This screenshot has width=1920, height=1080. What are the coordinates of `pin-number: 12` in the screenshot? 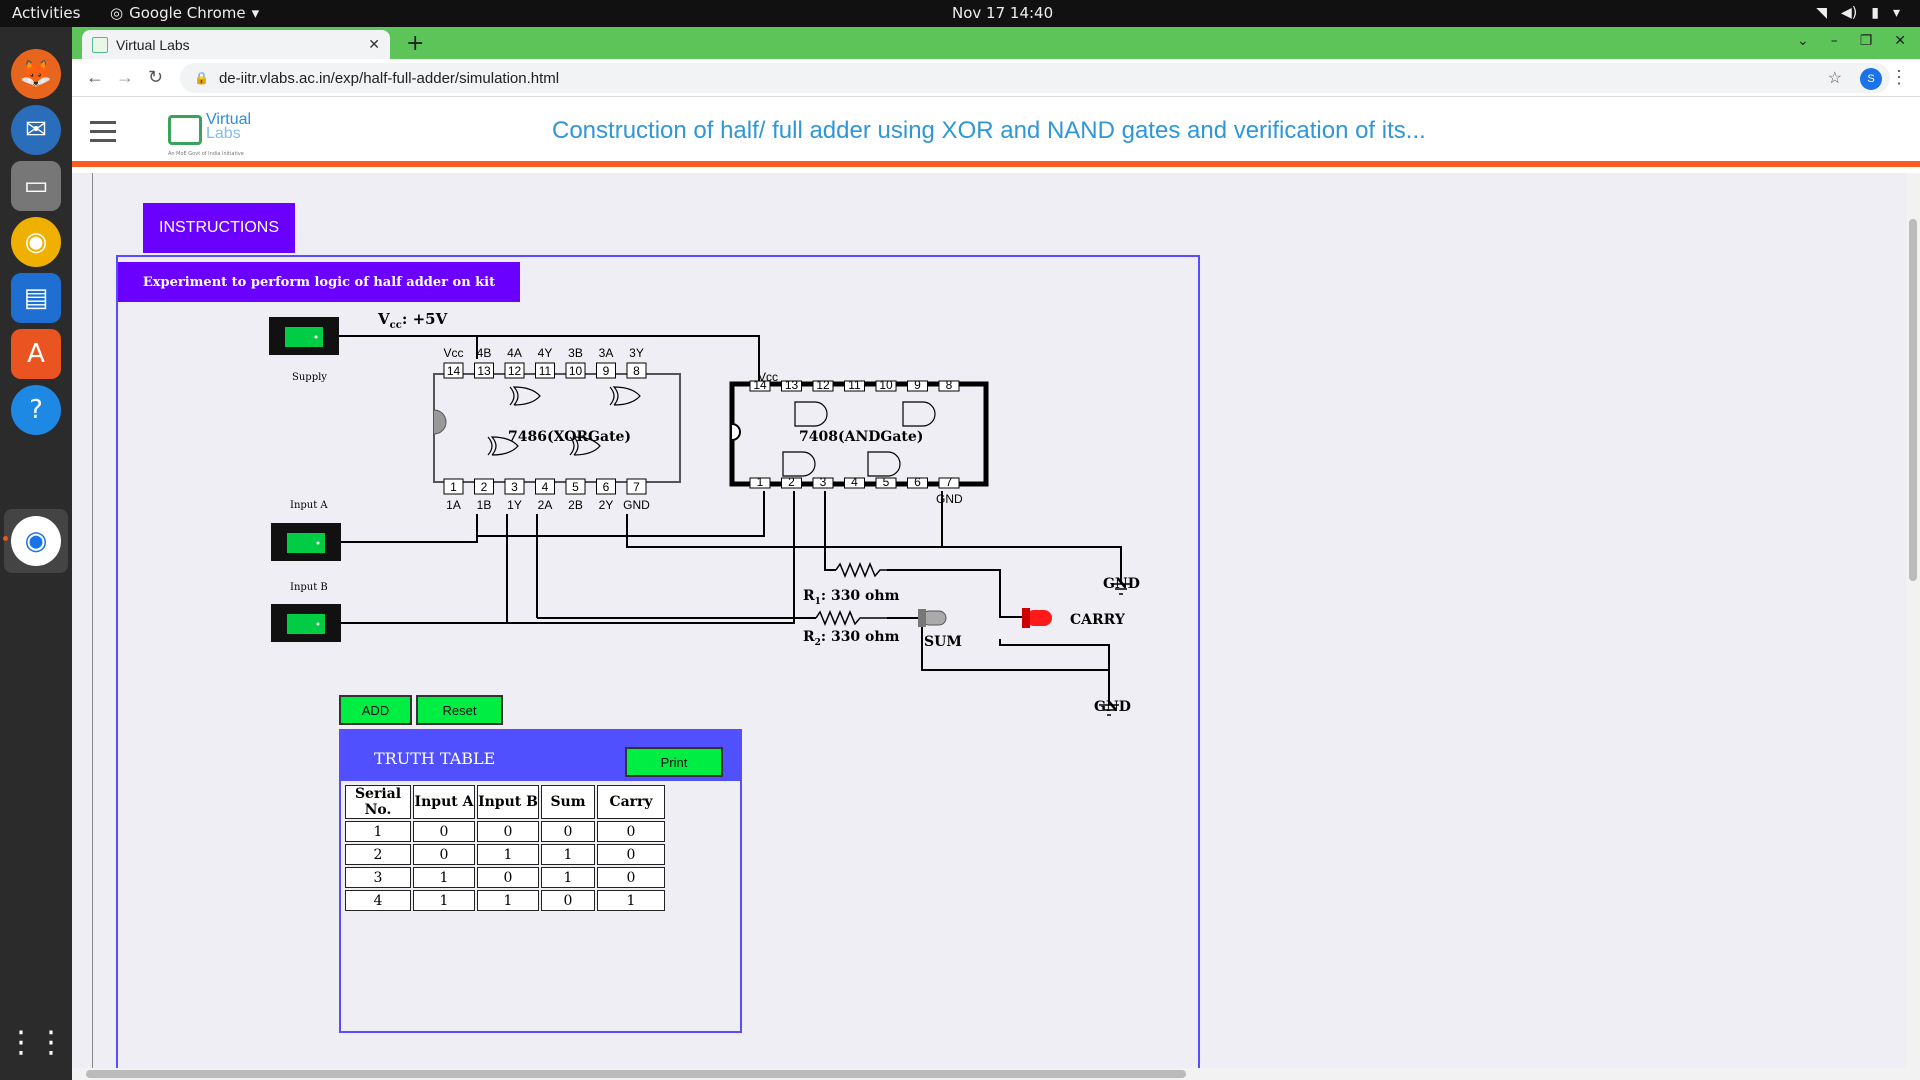 It's located at (515, 371).